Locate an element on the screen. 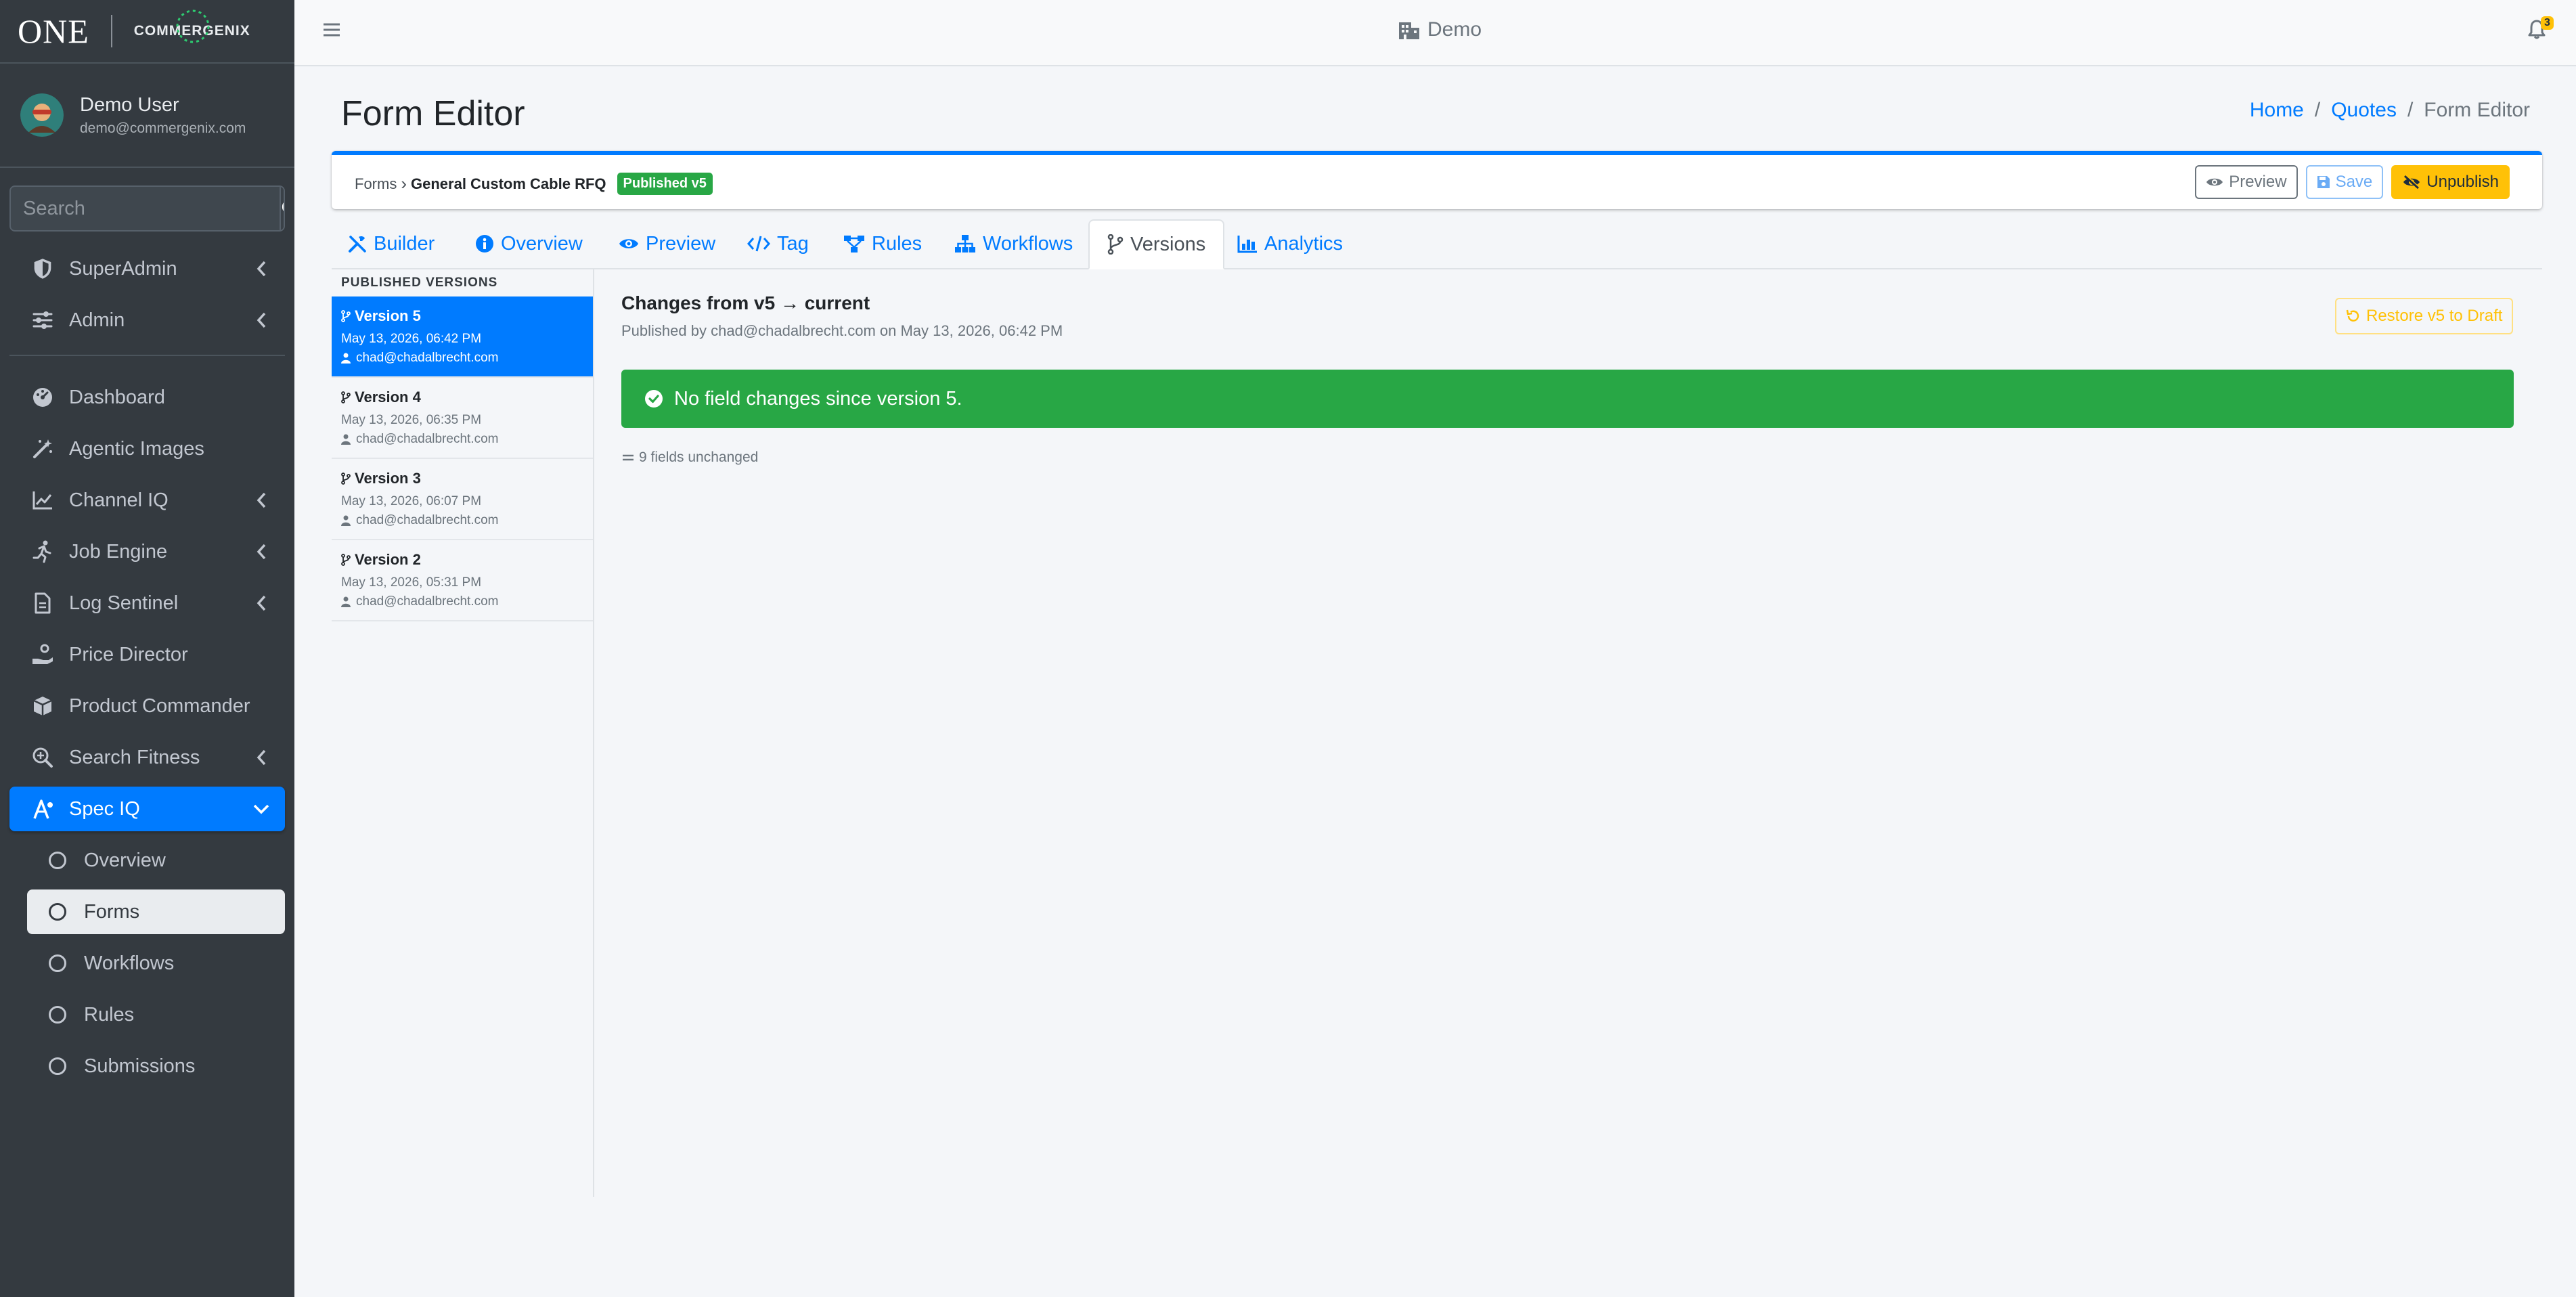 Image resolution: width=2576 pixels, height=1297 pixels. box-icon is located at coordinates (42, 706).